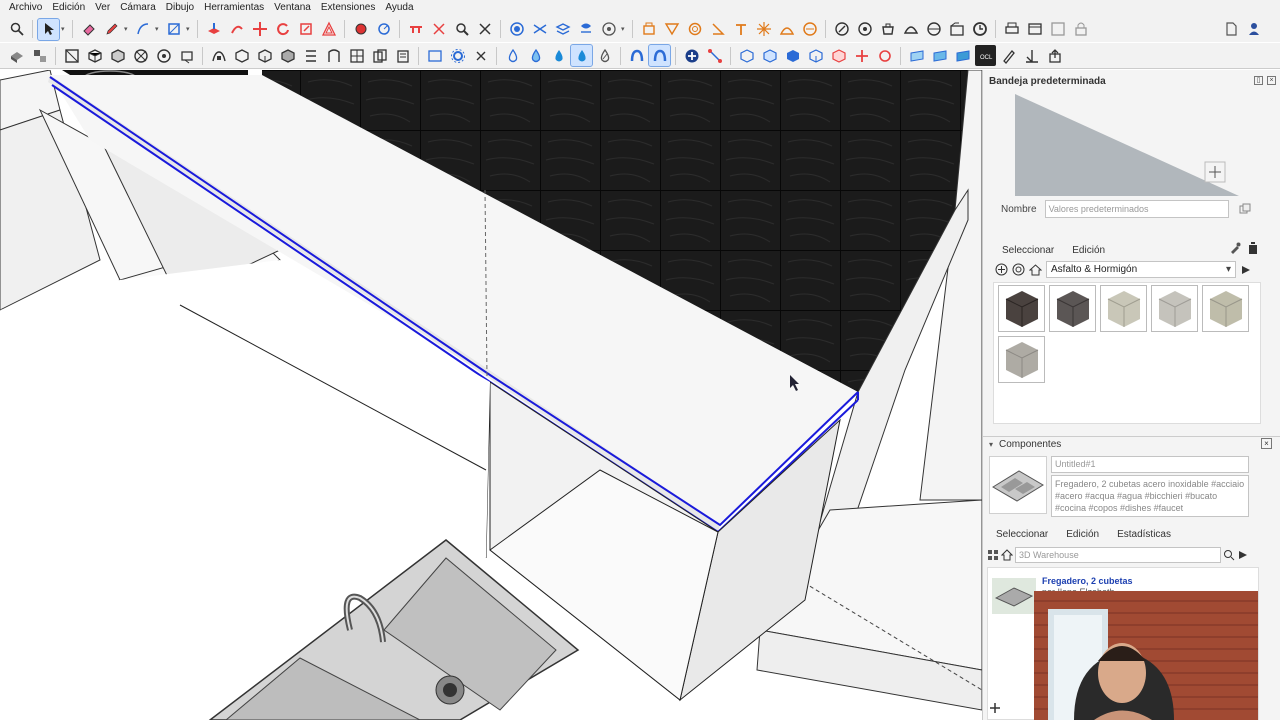 The width and height of the screenshot is (1280, 720). What do you see at coordinates (535, 55) in the screenshot?
I see `drop-half-icon` at bounding box center [535, 55].